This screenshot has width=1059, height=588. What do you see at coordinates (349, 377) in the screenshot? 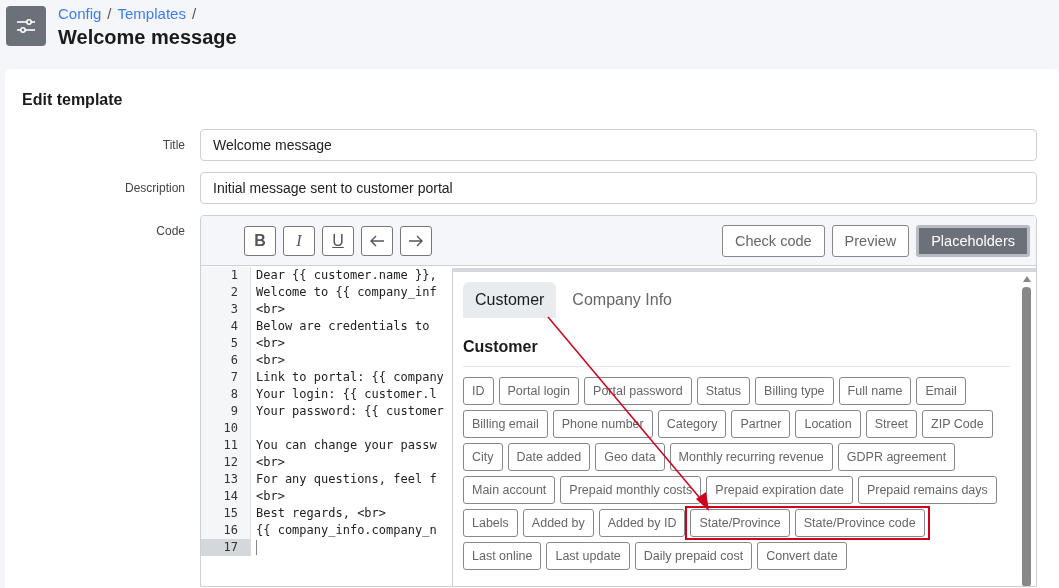
I see `code-line: Link to portal: {{ company` at bounding box center [349, 377].